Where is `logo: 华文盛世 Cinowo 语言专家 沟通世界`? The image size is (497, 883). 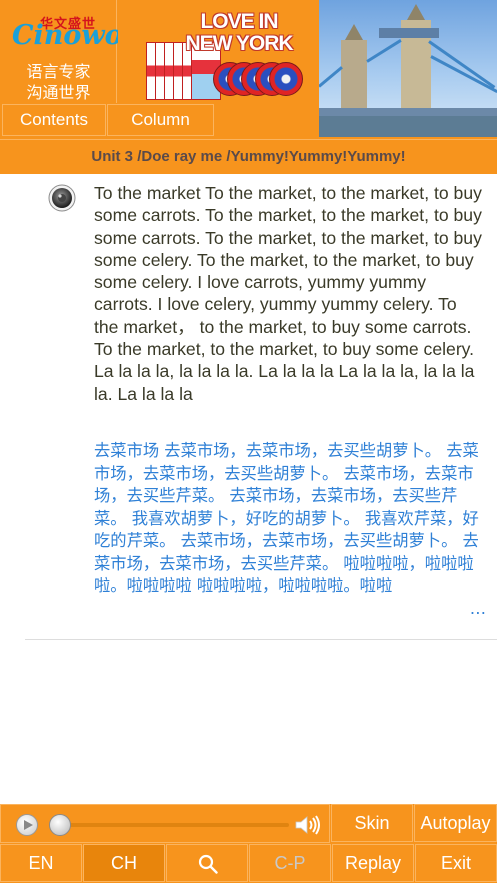 logo: 华文盛世 Cinowo 语言专家 沟通世界 is located at coordinates (61, 51).